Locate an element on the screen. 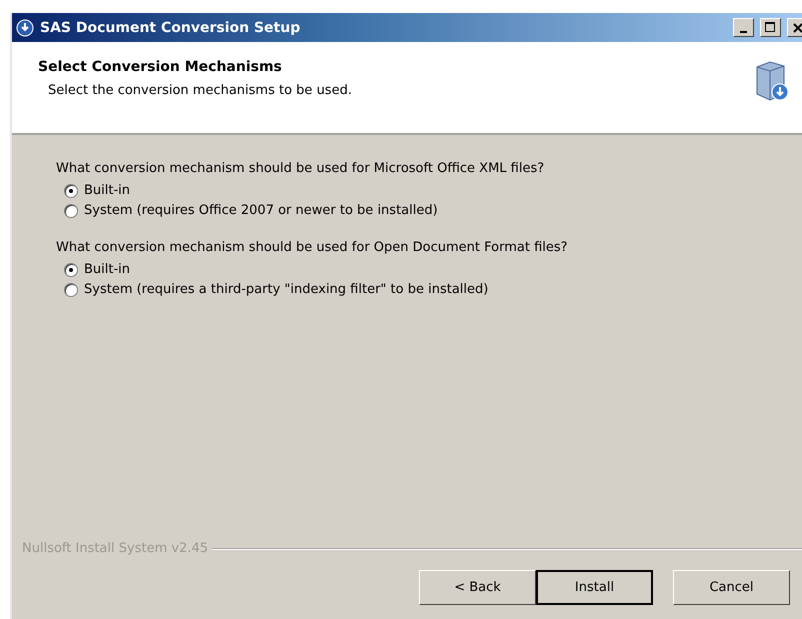  setup-icon is located at coordinates (25, 27).